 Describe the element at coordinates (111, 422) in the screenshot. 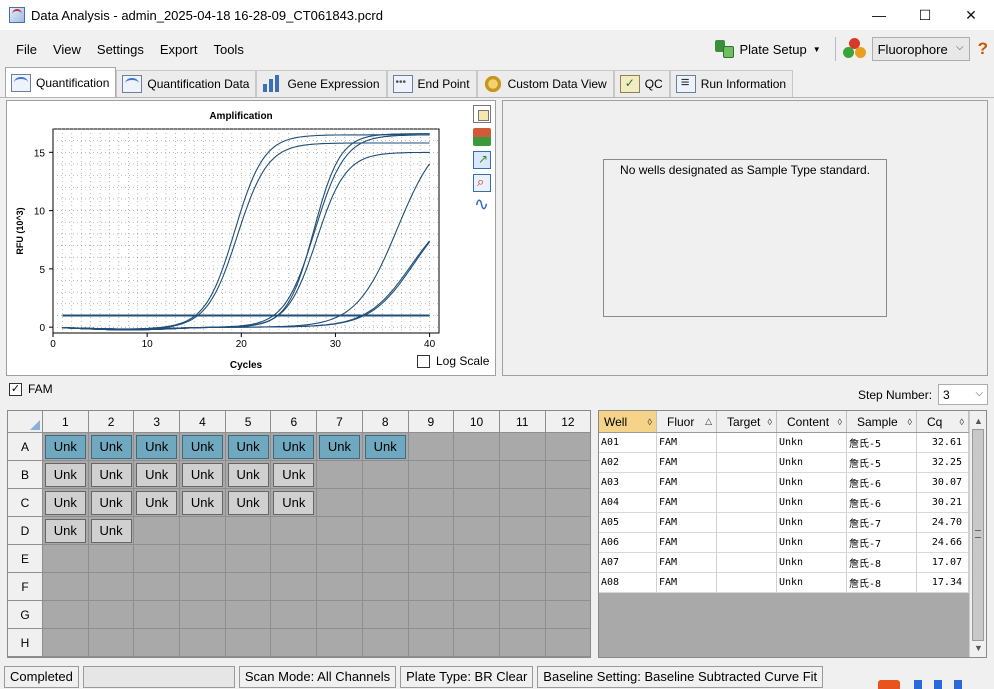

I see `plate-column-header: 2` at that location.